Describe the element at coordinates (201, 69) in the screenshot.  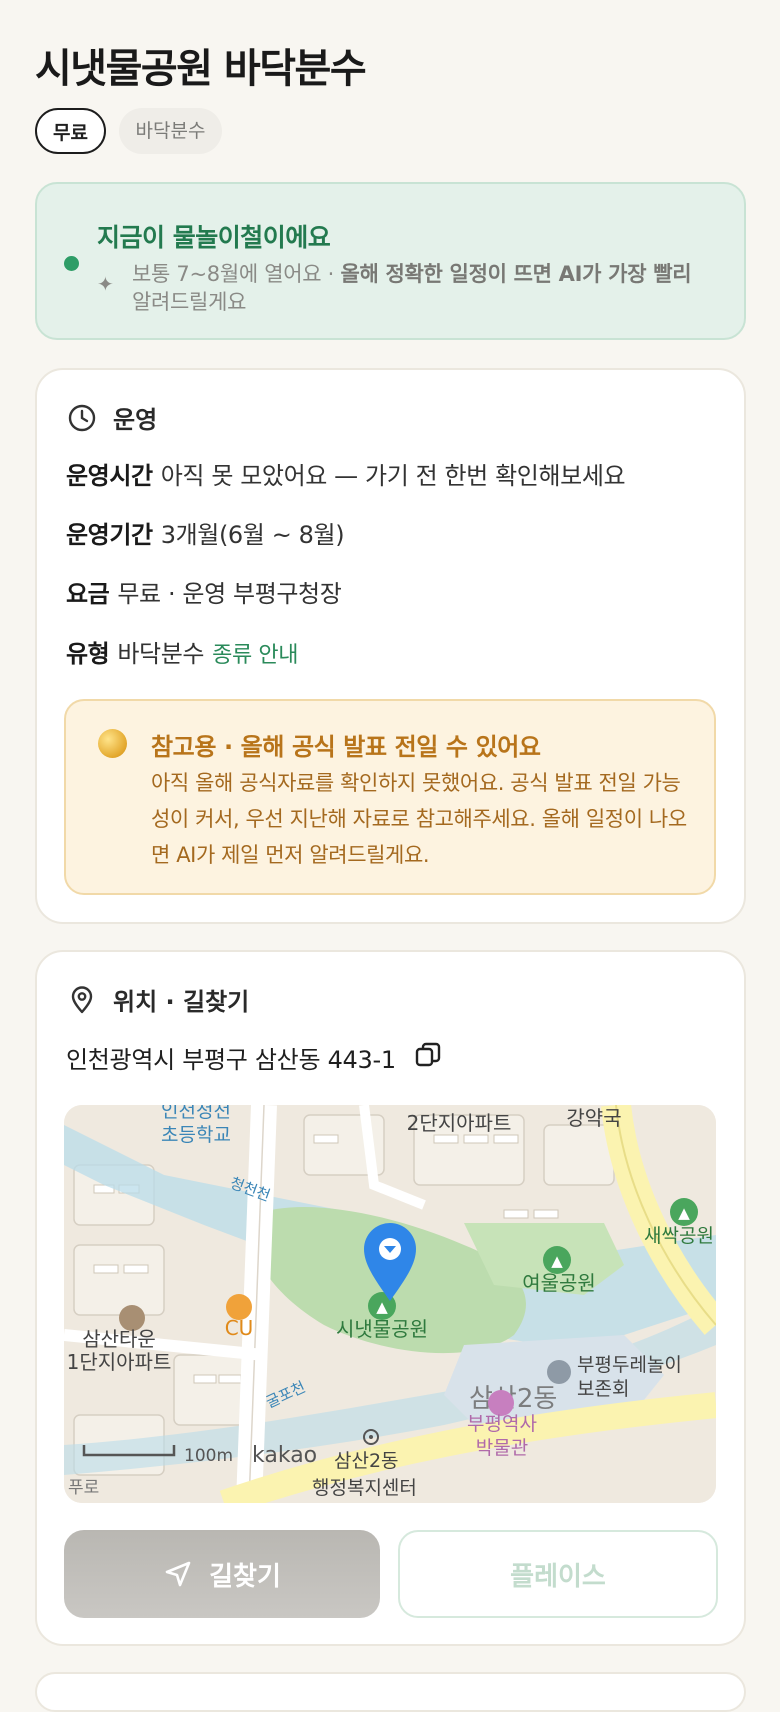
I see `page-title: 시냇물공원 바닥분수` at that location.